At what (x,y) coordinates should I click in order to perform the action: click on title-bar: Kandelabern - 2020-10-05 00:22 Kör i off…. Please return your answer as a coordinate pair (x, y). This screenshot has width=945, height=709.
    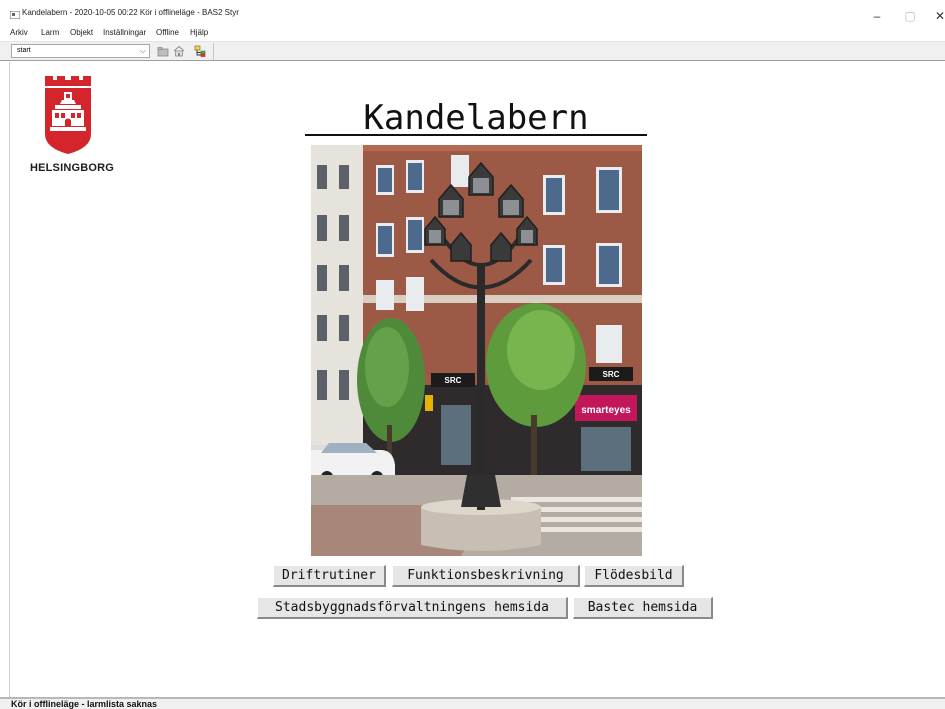
    Looking at the image, I should click on (472, 14).